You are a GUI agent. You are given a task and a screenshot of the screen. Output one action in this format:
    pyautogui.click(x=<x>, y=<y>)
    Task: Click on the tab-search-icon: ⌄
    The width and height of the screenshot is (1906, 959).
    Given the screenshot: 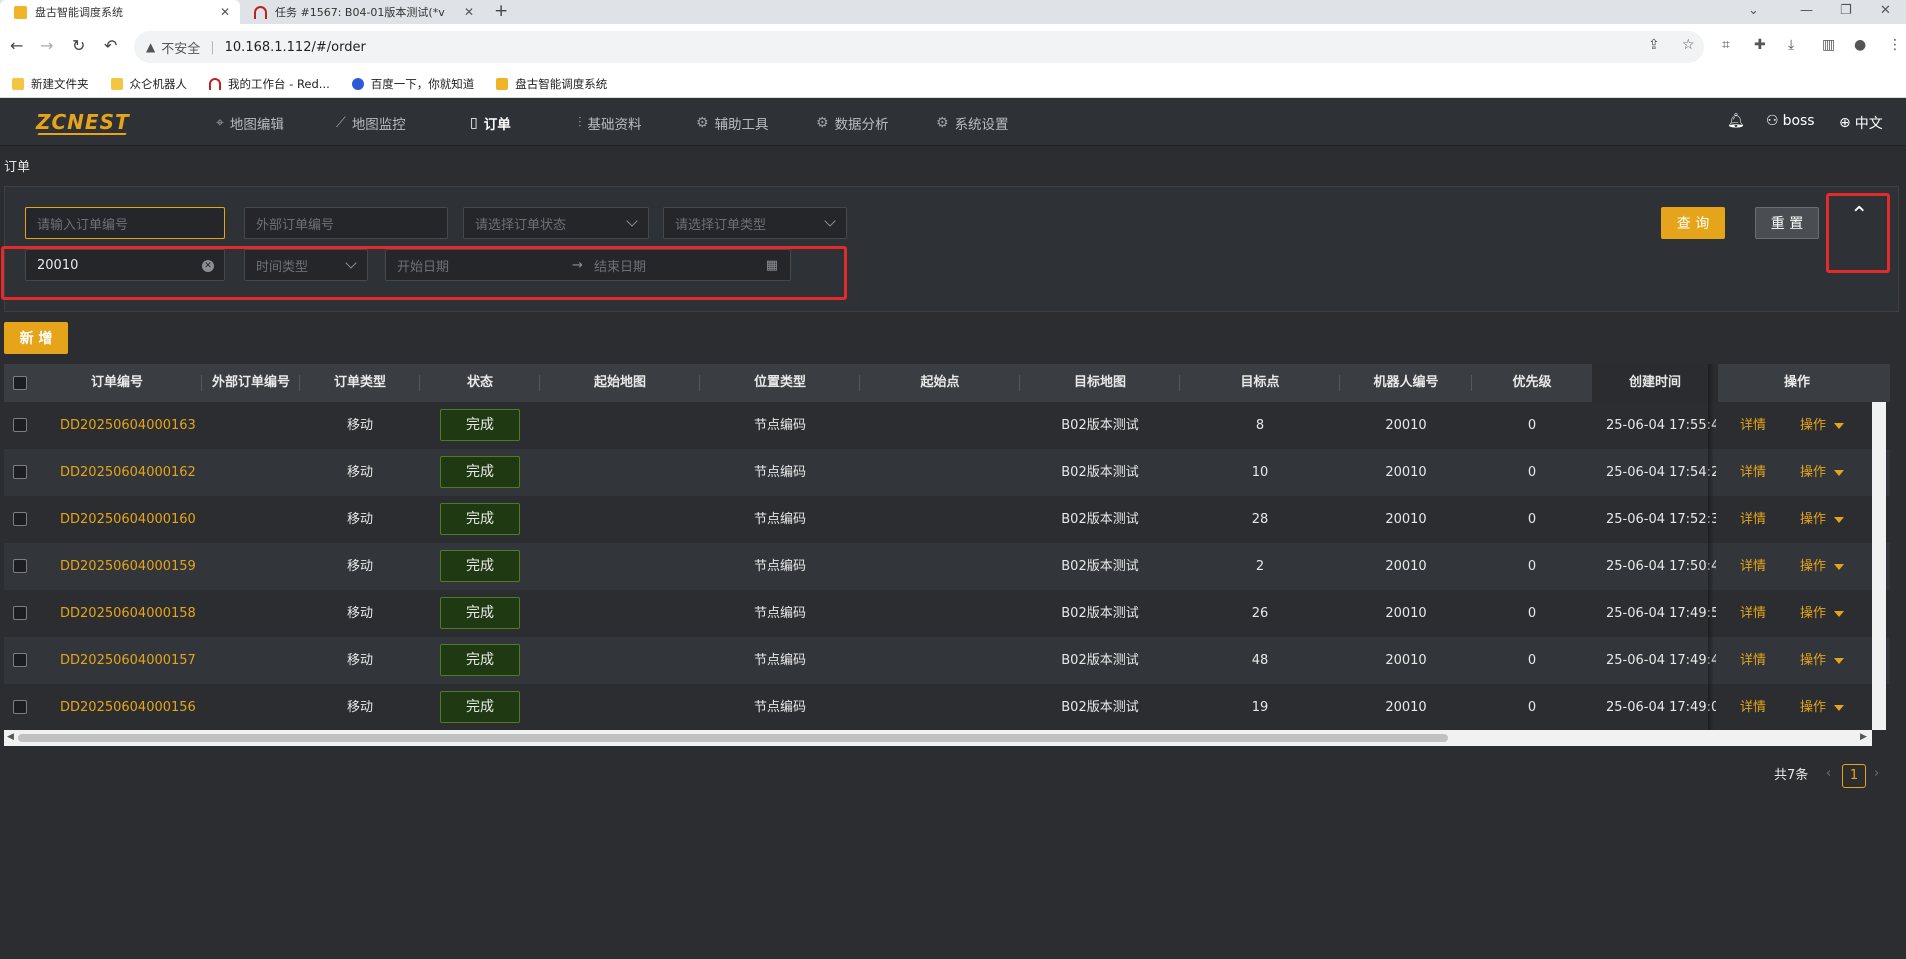 What is the action you would take?
    pyautogui.click(x=1753, y=10)
    